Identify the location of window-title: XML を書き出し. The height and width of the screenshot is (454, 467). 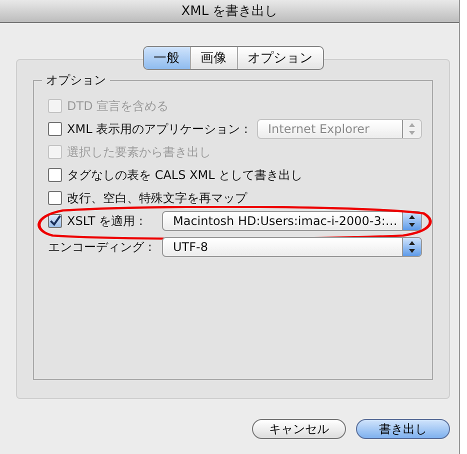
(229, 11).